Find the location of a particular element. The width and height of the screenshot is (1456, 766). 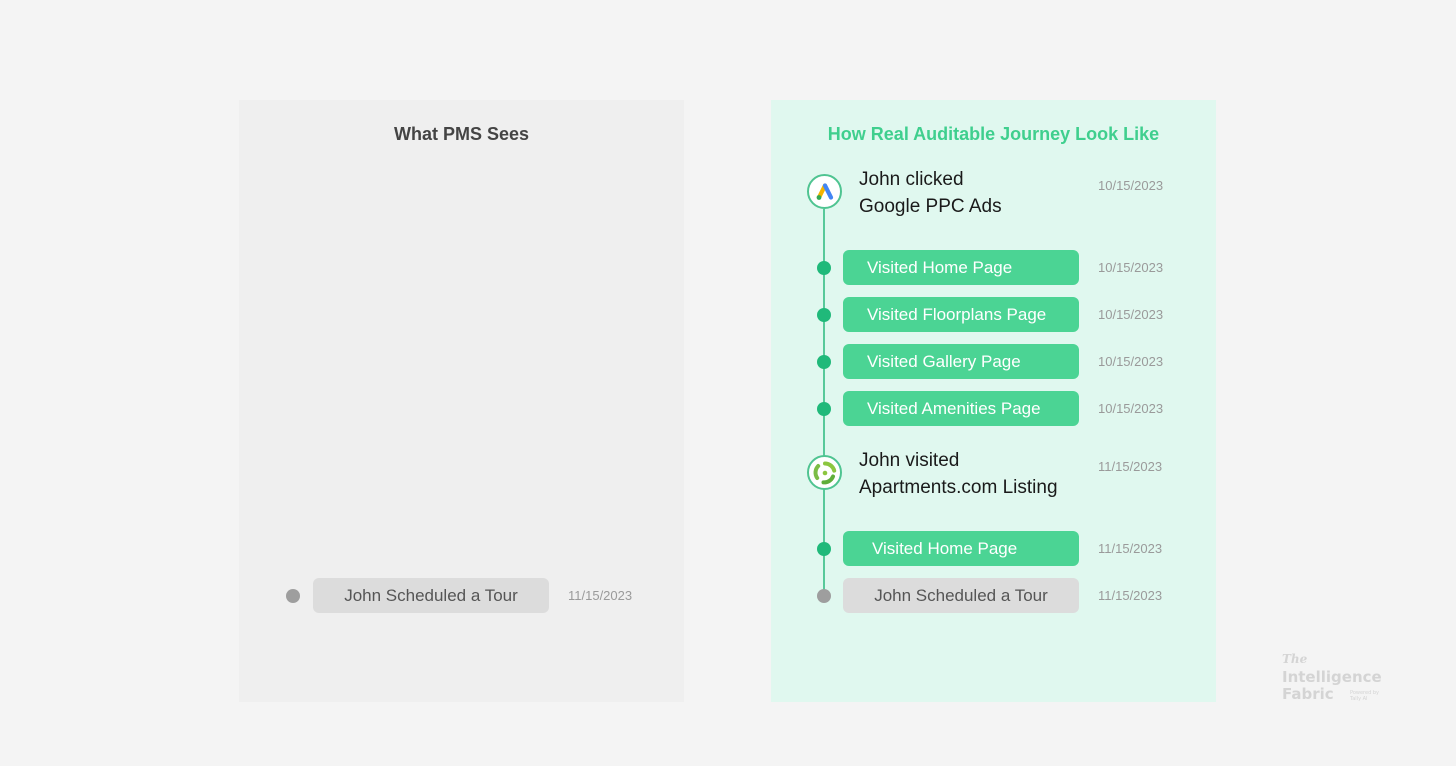

event-line-1: John visited is located at coordinates (909, 460).